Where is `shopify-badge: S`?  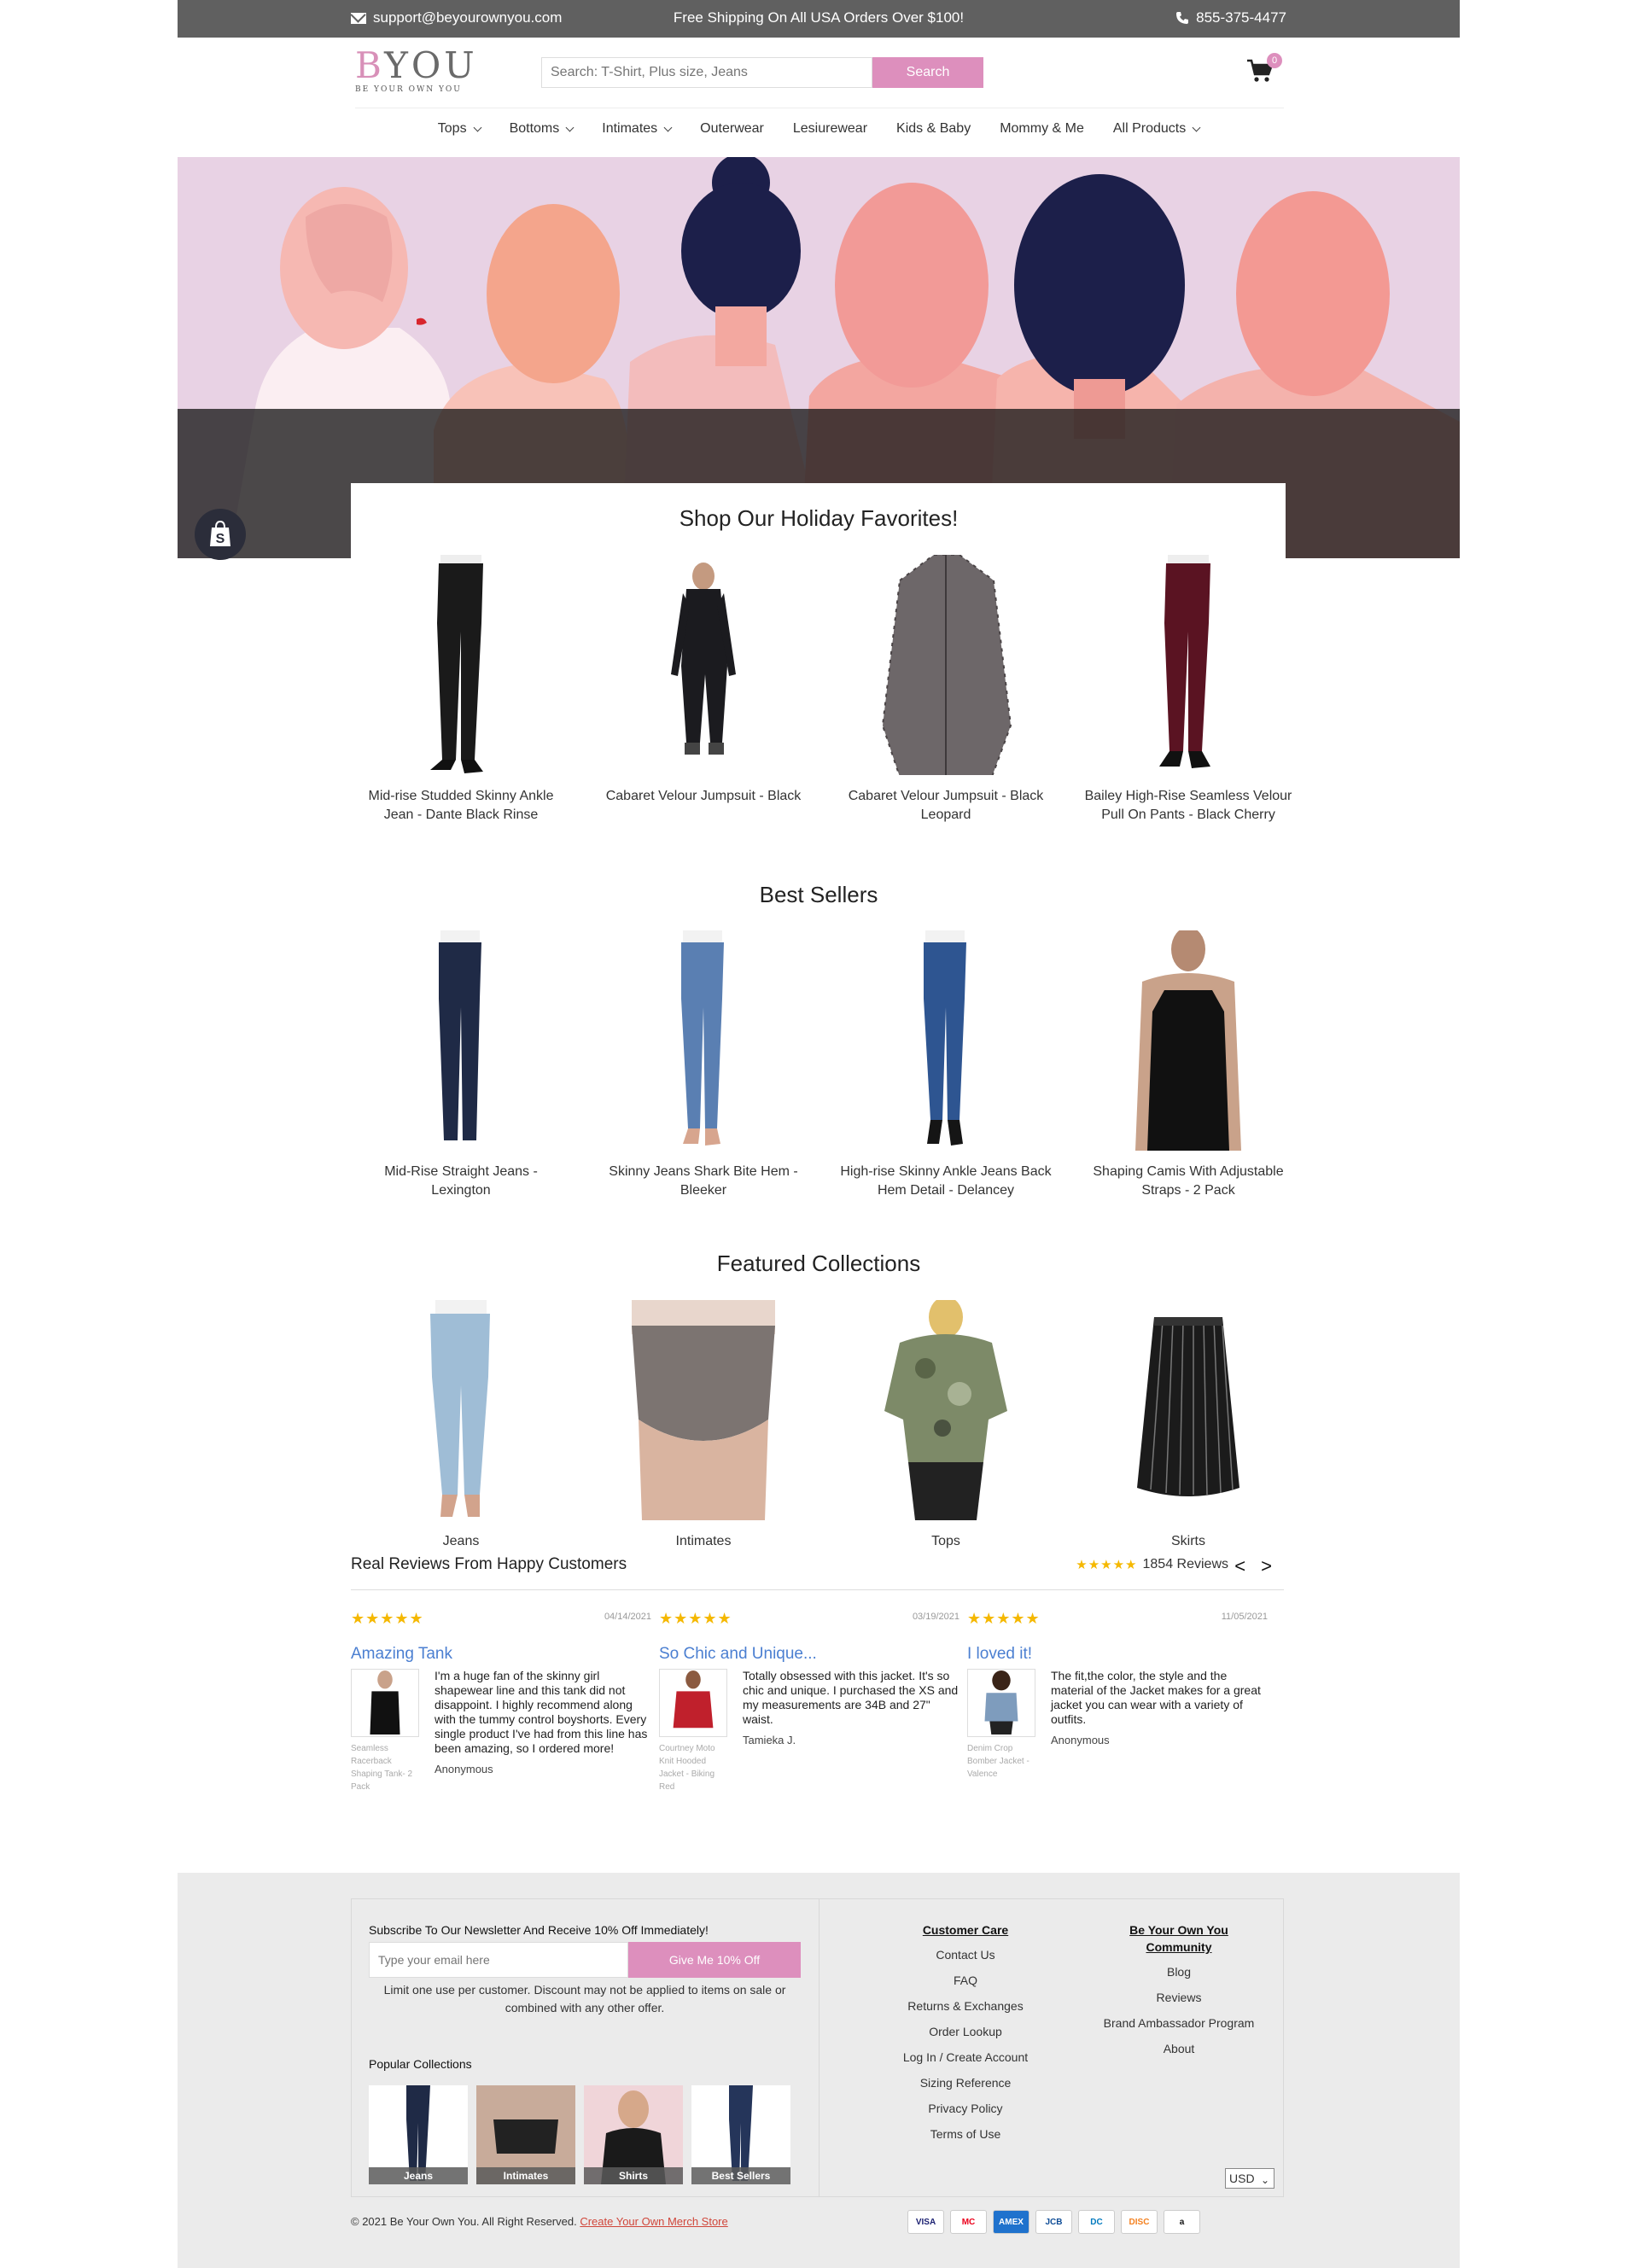 shopify-badge: S is located at coordinates (221, 534).